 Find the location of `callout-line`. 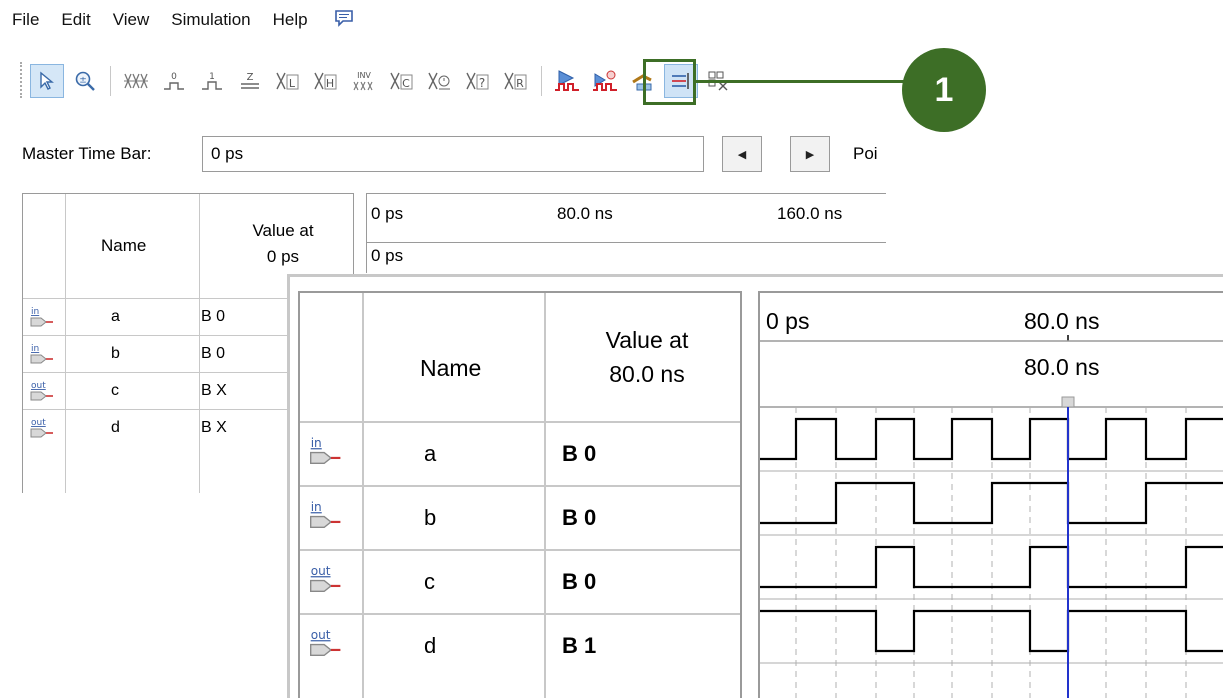

callout-line is located at coordinates (801, 81).